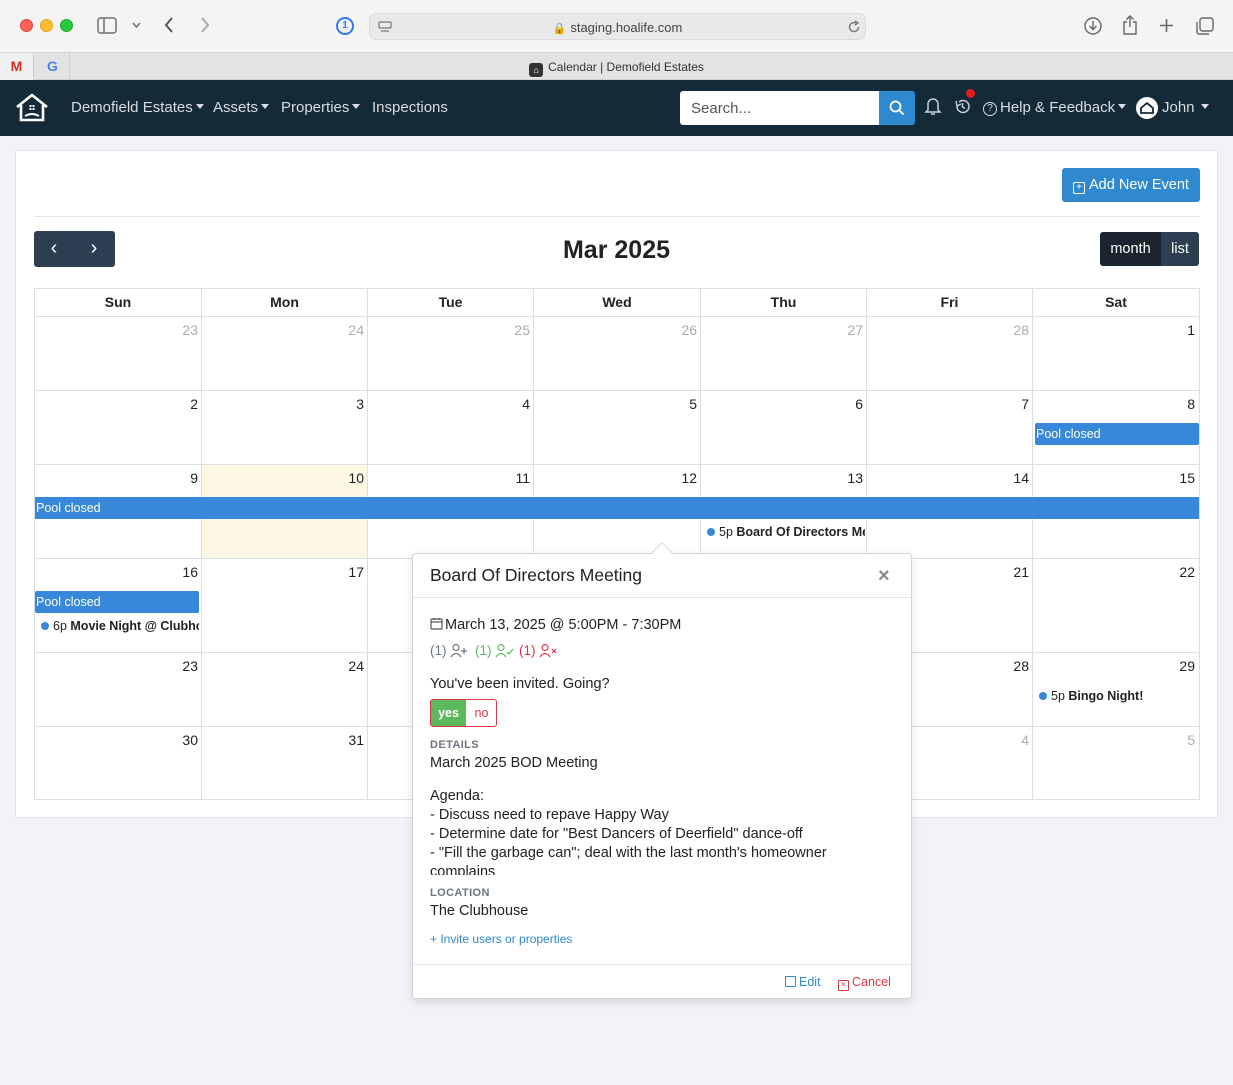 Image resolution: width=1233 pixels, height=1085 pixels. Describe the element at coordinates (241, 107) in the screenshot. I see `nav-assets-dropdown: Assets` at that location.